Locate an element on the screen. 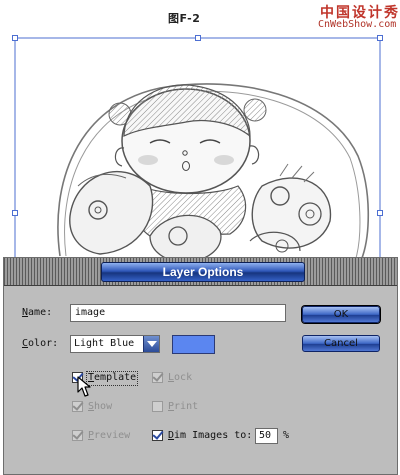  dim-images-checkbox is located at coordinates (157, 435).